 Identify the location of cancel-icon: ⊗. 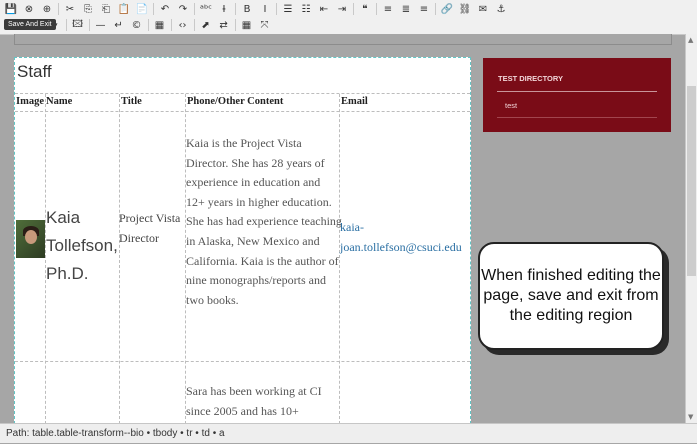
(29, 9).